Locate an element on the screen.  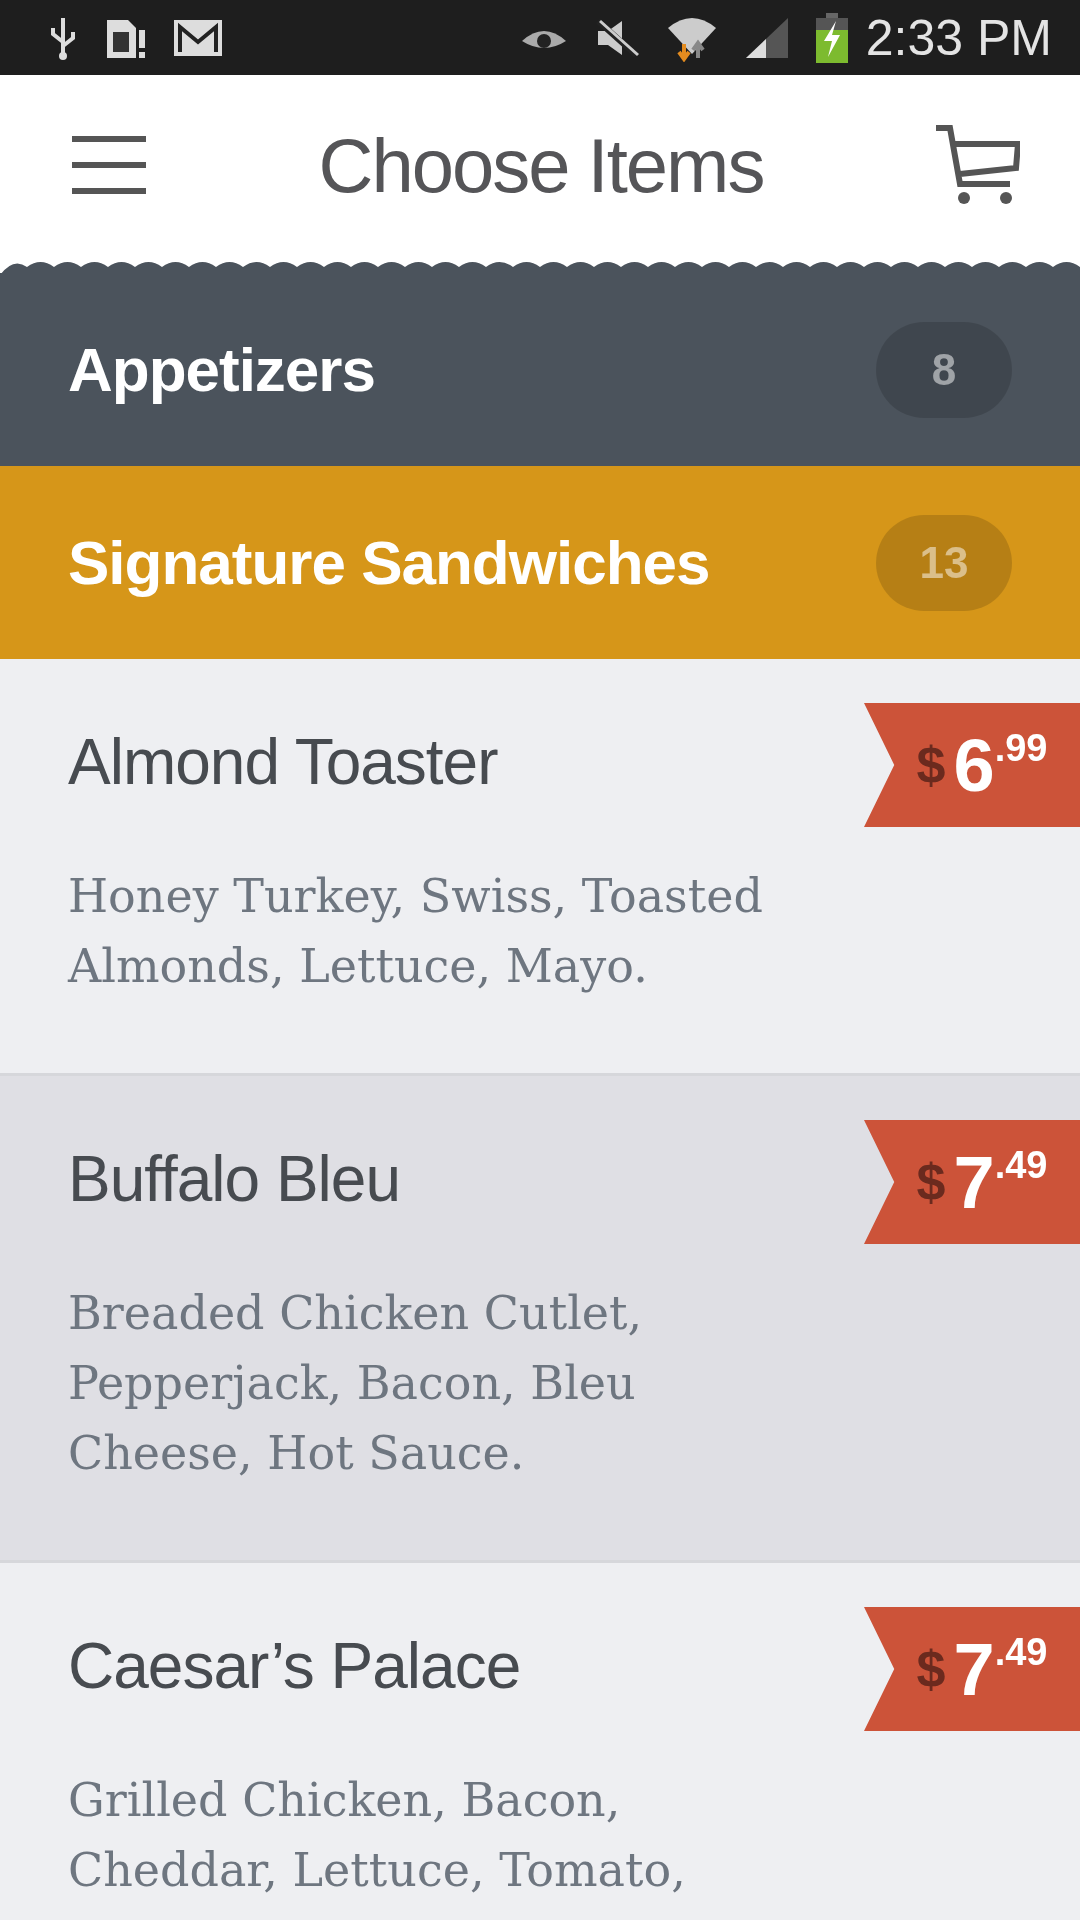
battery-icon is located at coordinates (831, 37).